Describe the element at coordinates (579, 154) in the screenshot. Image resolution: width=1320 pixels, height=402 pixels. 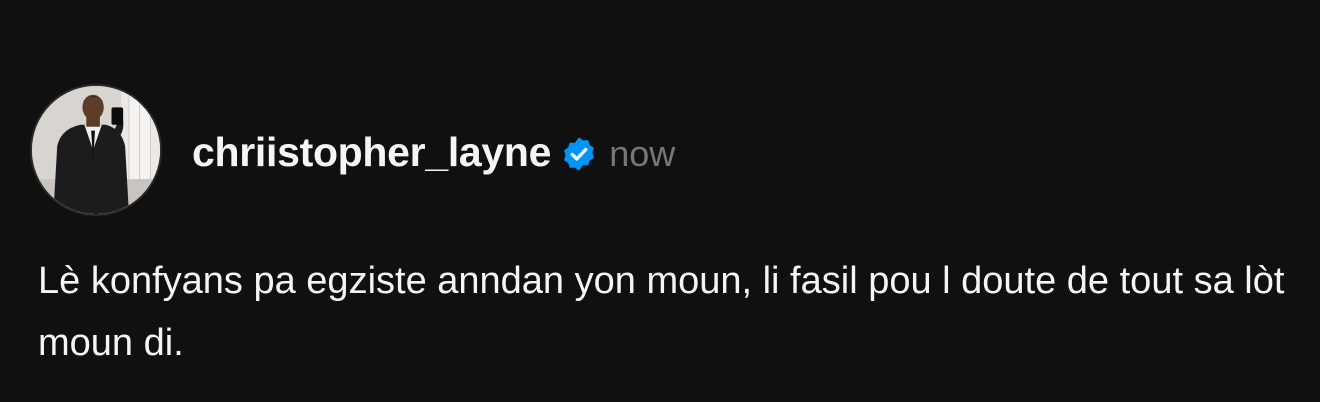
I see `verified-badge-icon` at that location.